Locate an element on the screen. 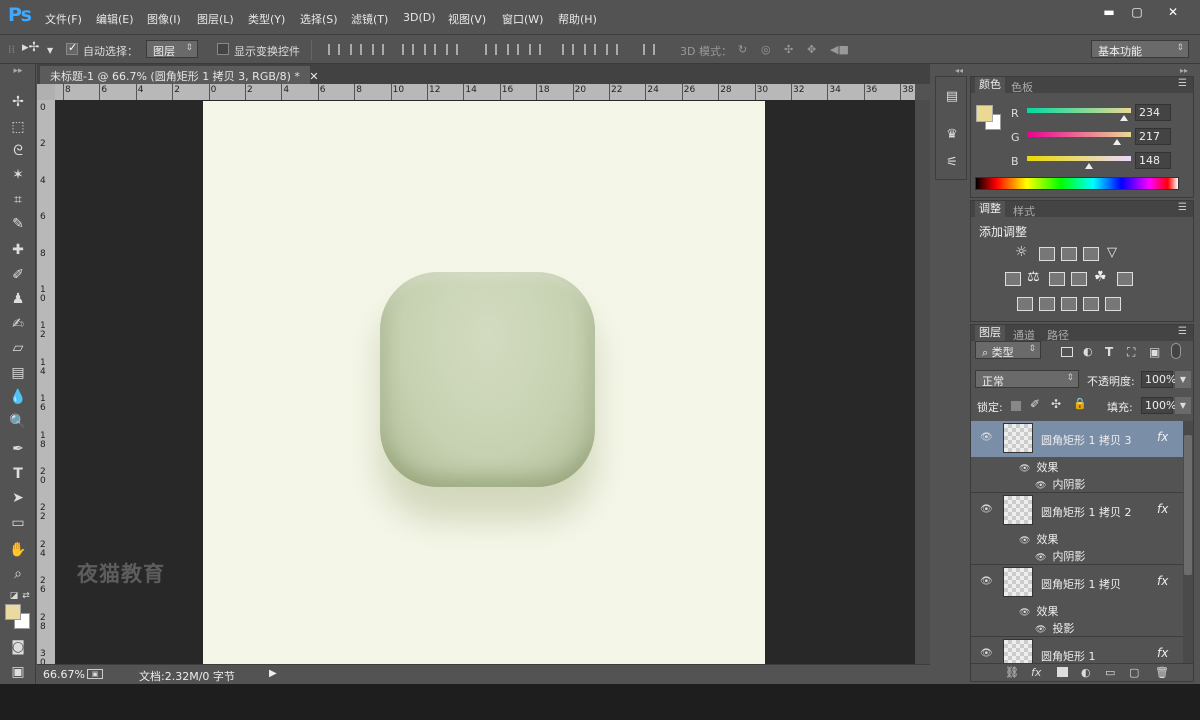 The image size is (1200, 720). layer-row: 👁 圆角矩形 1 fx is located at coordinates (1077, 650).